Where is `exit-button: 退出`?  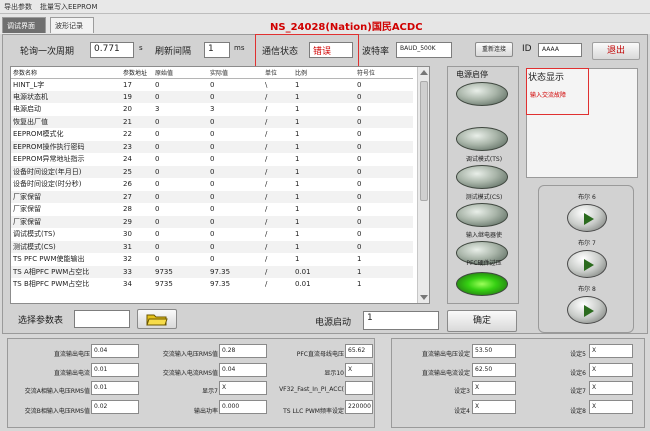
exit-button: 退出 is located at coordinates (616, 51).